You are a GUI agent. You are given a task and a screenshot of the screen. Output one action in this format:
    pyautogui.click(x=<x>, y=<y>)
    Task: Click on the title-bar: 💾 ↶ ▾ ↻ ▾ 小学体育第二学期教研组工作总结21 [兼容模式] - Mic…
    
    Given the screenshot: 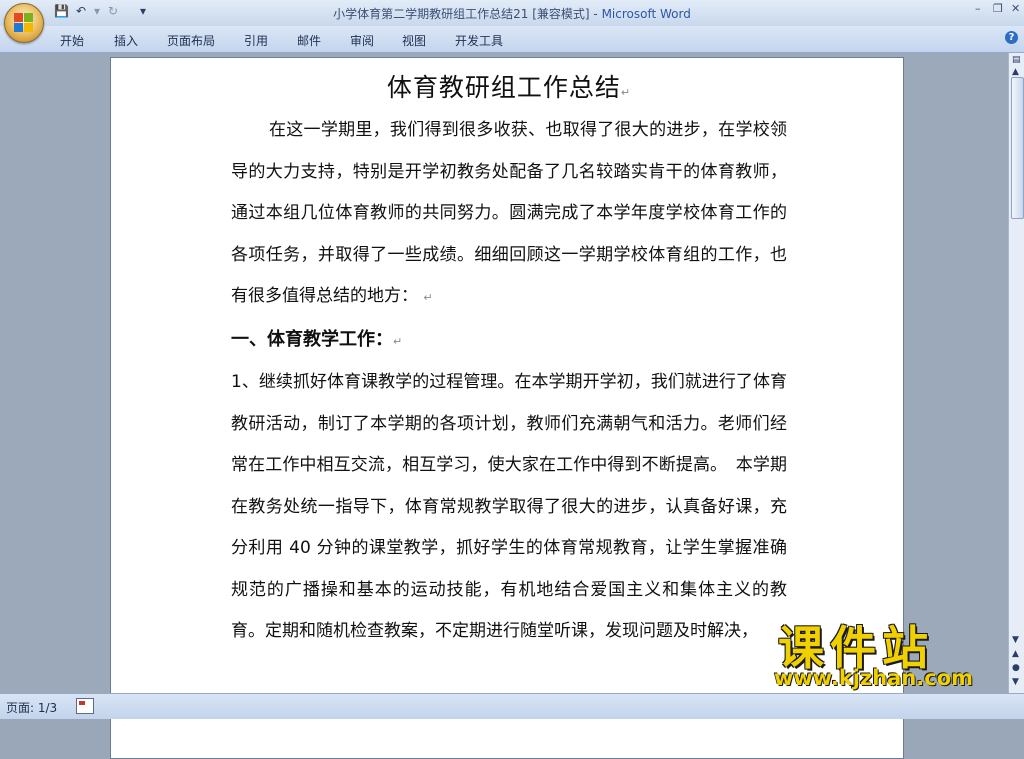 What is the action you would take?
    pyautogui.click(x=512, y=13)
    